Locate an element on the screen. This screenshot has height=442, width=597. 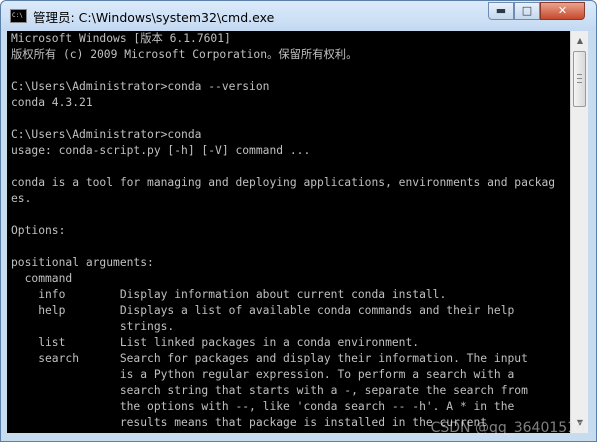
minimize-button: ▬ is located at coordinates (501, 11).